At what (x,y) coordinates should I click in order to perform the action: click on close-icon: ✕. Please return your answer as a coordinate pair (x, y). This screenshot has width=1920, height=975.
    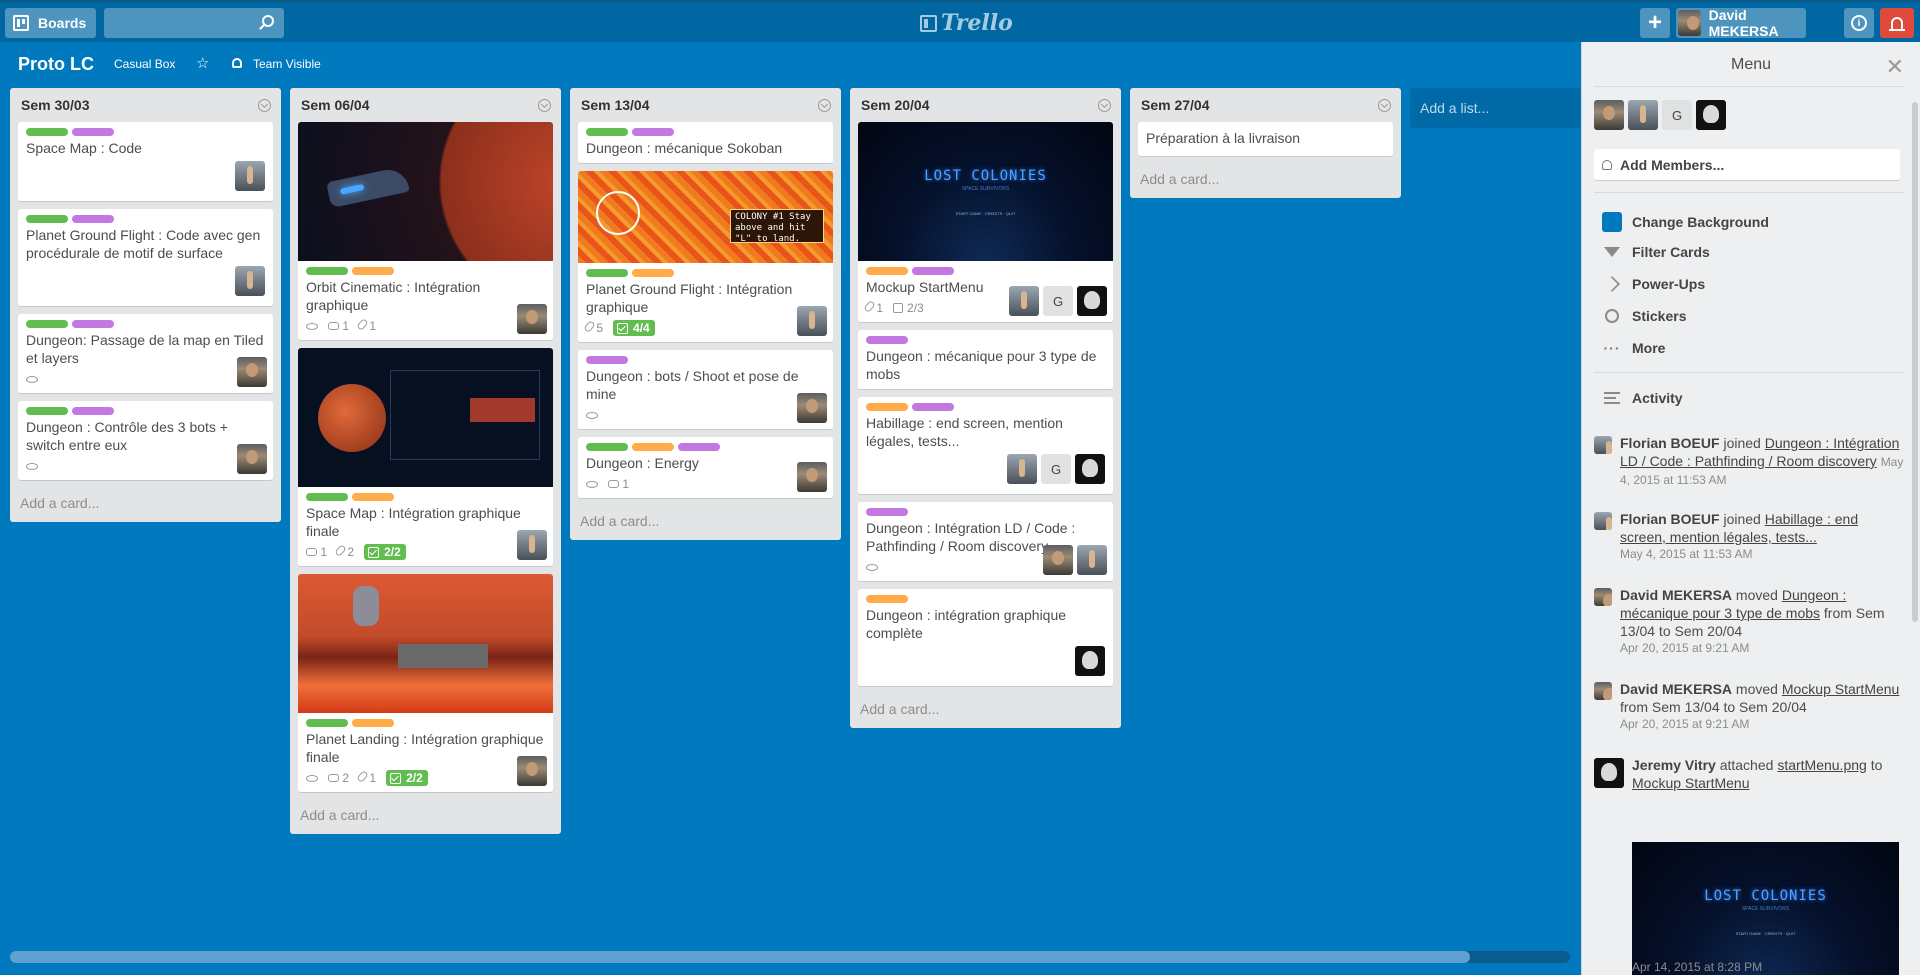
    Looking at the image, I should click on (1895, 67).